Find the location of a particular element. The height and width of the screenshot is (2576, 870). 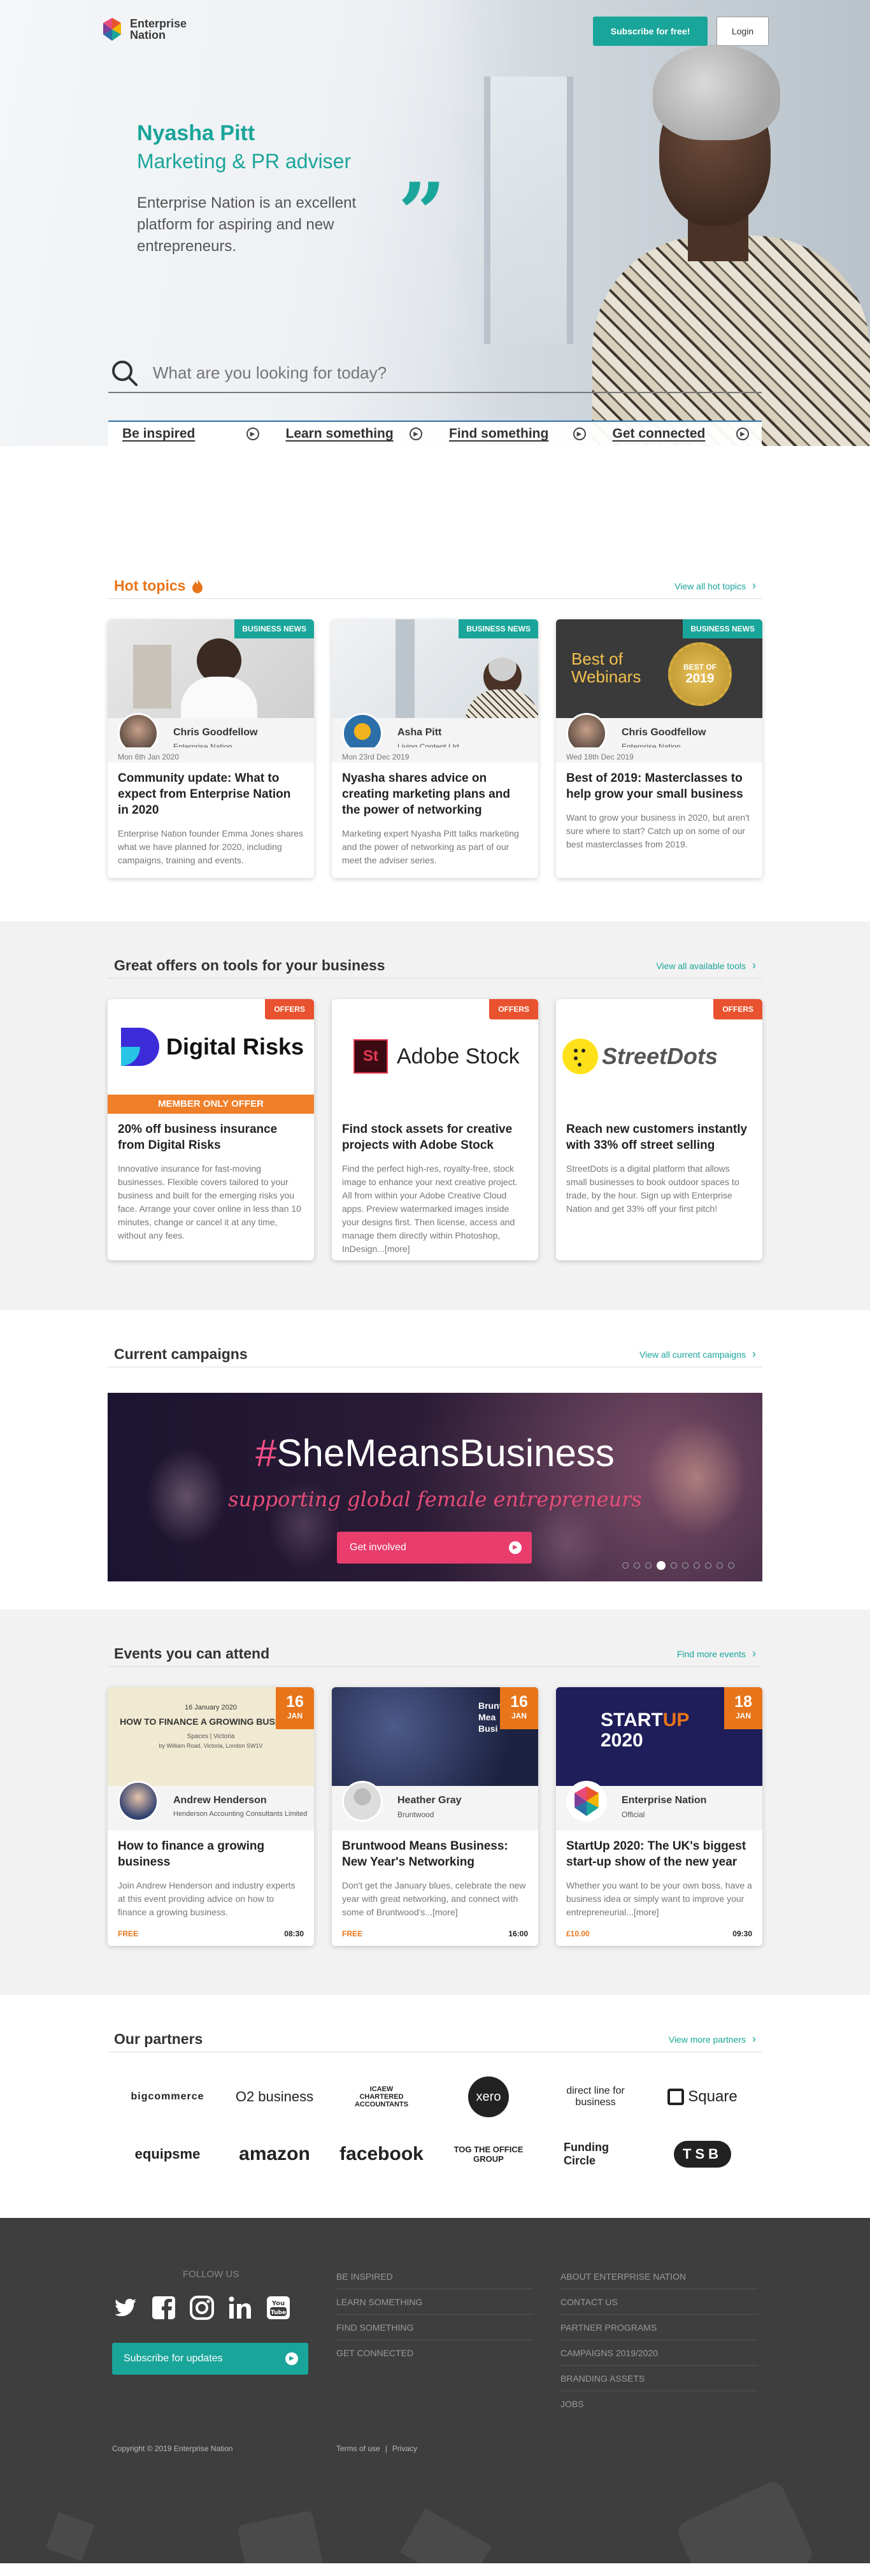

partner-logo-square: Square is located at coordinates (702, 2097).